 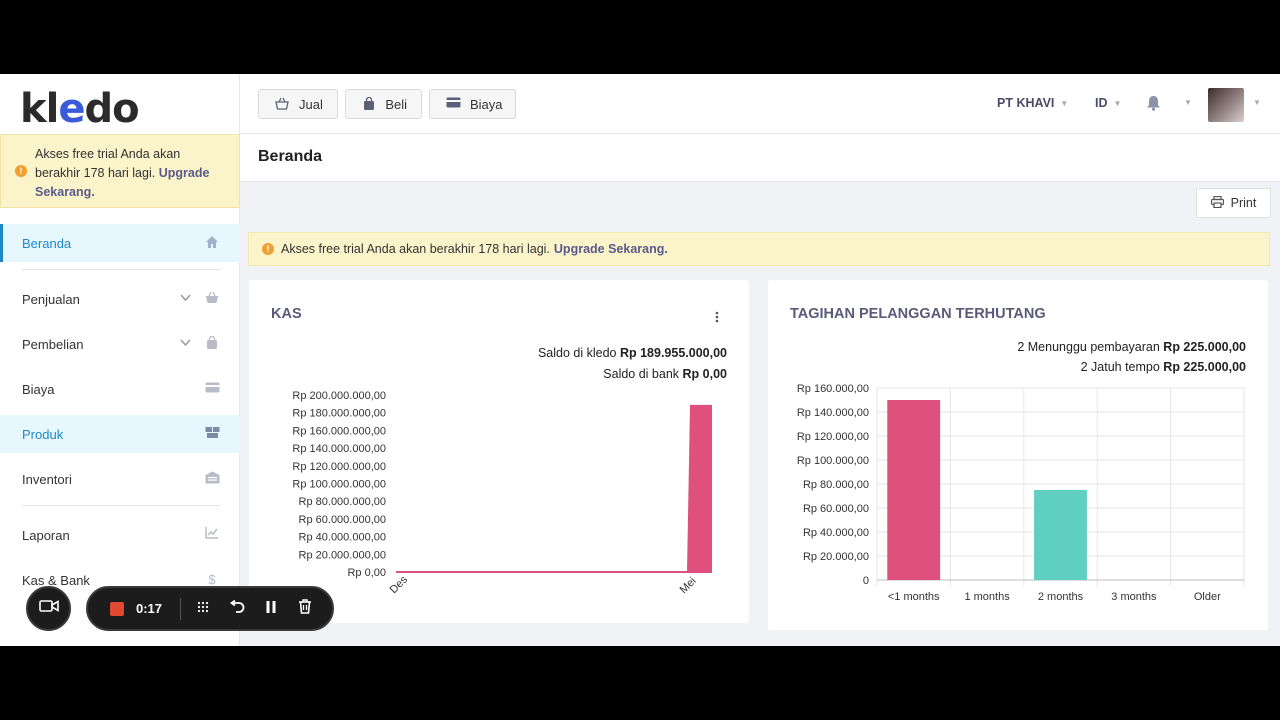 I want to click on recording-timer: 0:17, so click(x=149, y=608).